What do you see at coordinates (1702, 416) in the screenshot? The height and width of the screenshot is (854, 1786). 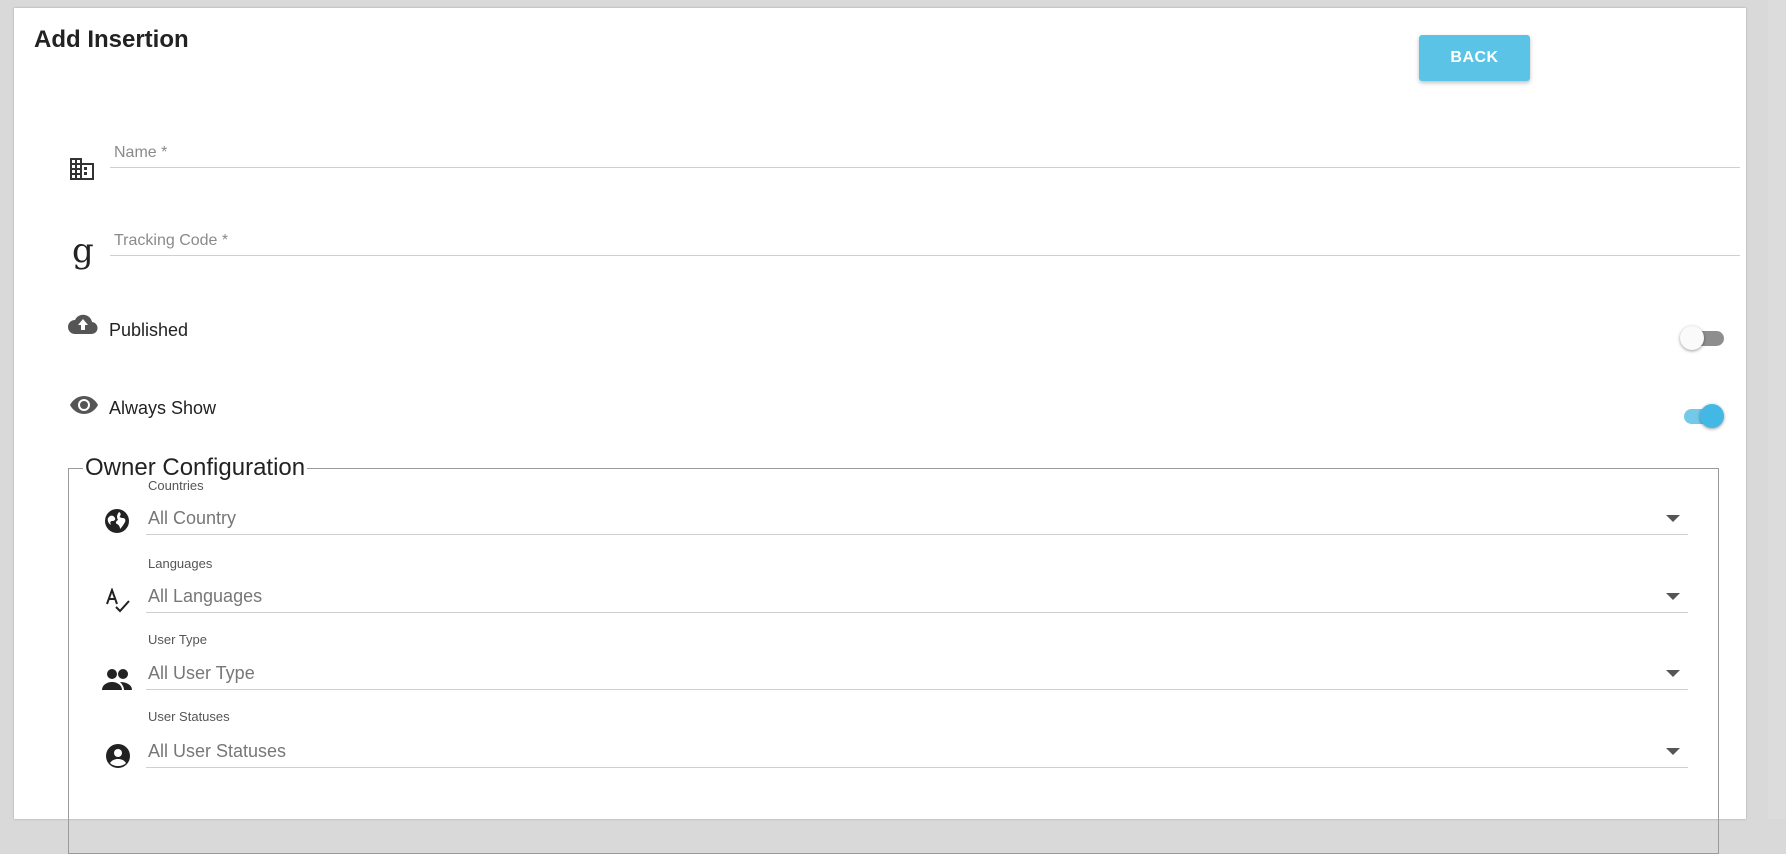 I see `always-show-toggle` at bounding box center [1702, 416].